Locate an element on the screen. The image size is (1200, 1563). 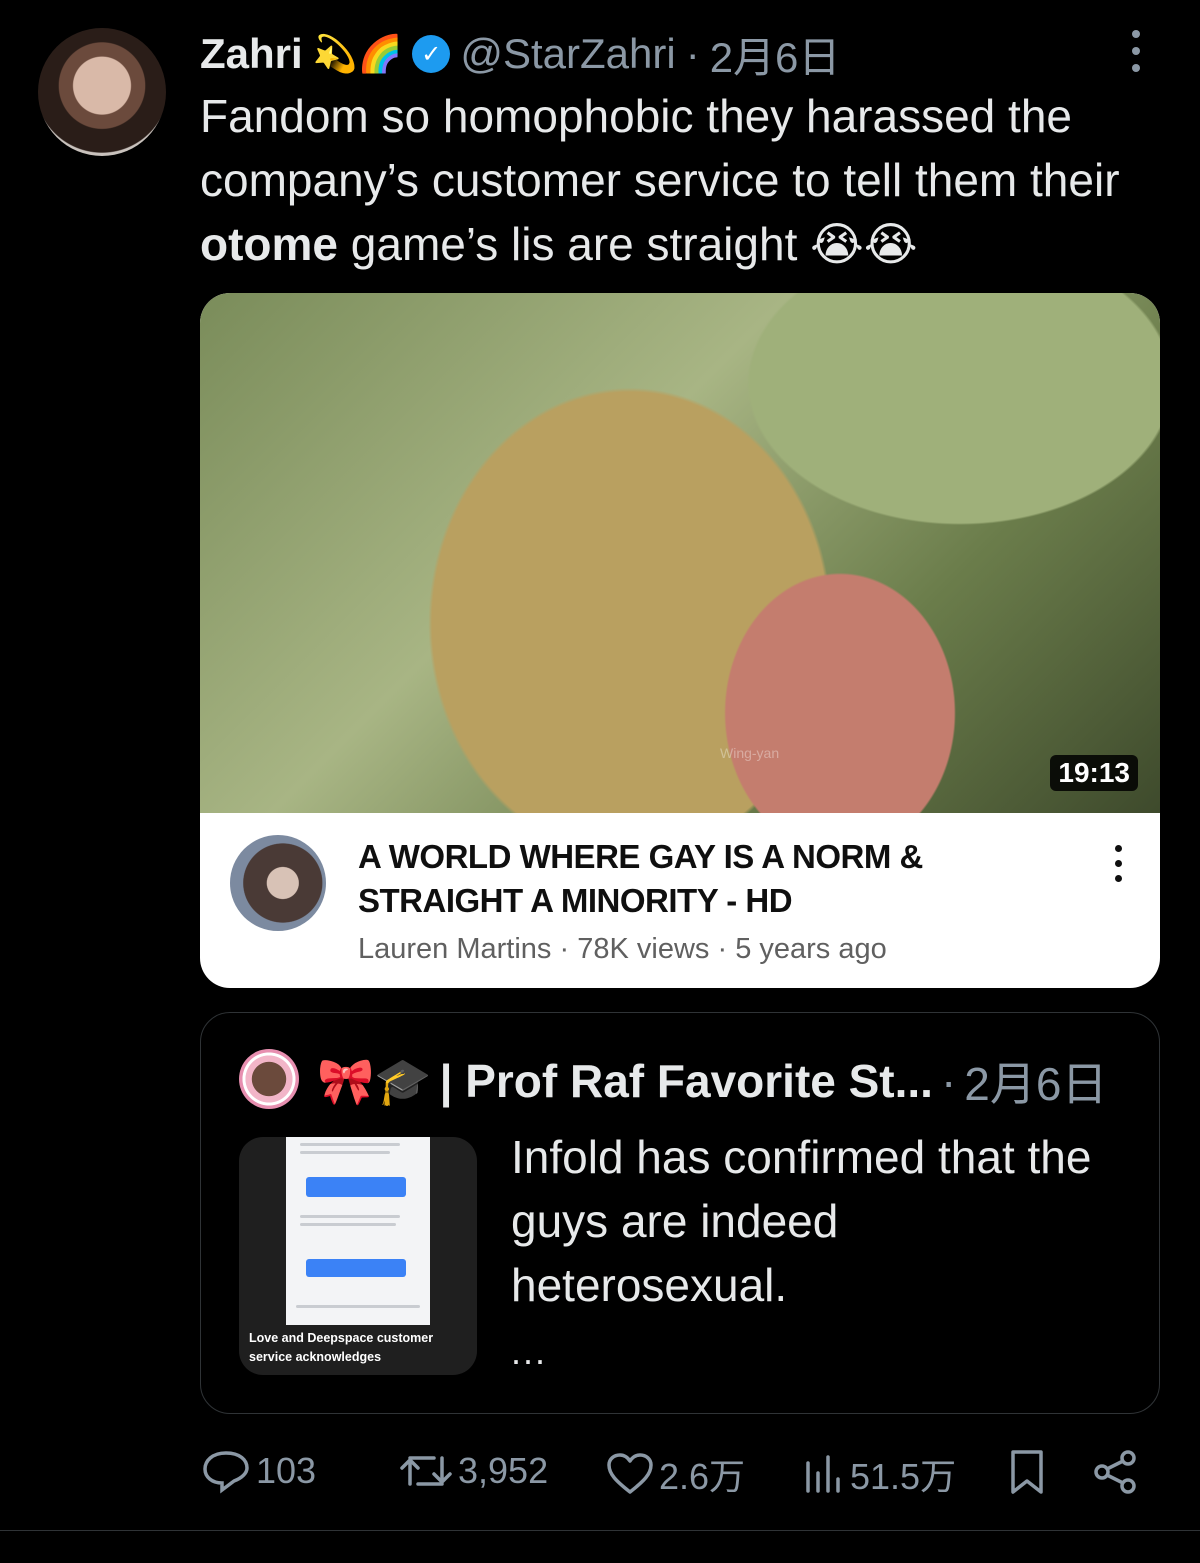
bookmark-button is located at coordinates (1027, 1472).